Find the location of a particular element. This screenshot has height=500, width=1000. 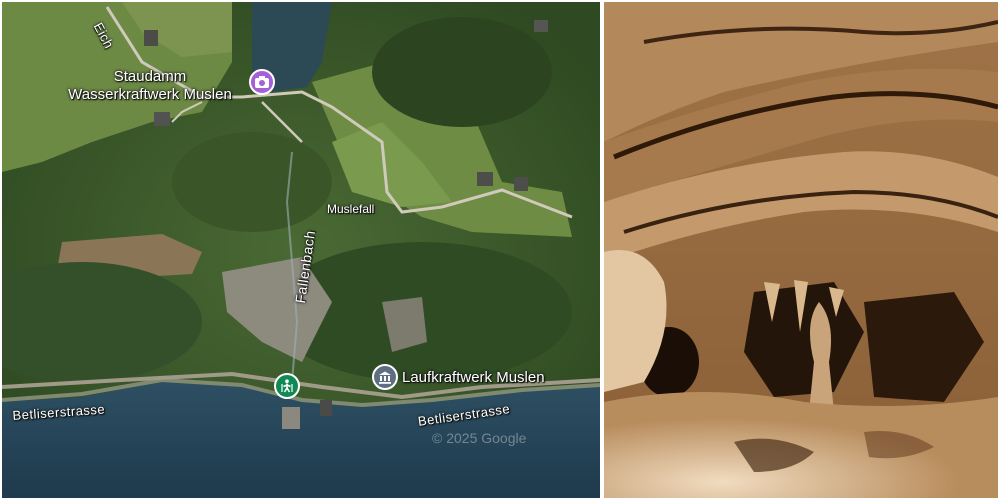

label-laufkraftwerk: Laufkraftwerk Muslen is located at coordinates (473, 378).